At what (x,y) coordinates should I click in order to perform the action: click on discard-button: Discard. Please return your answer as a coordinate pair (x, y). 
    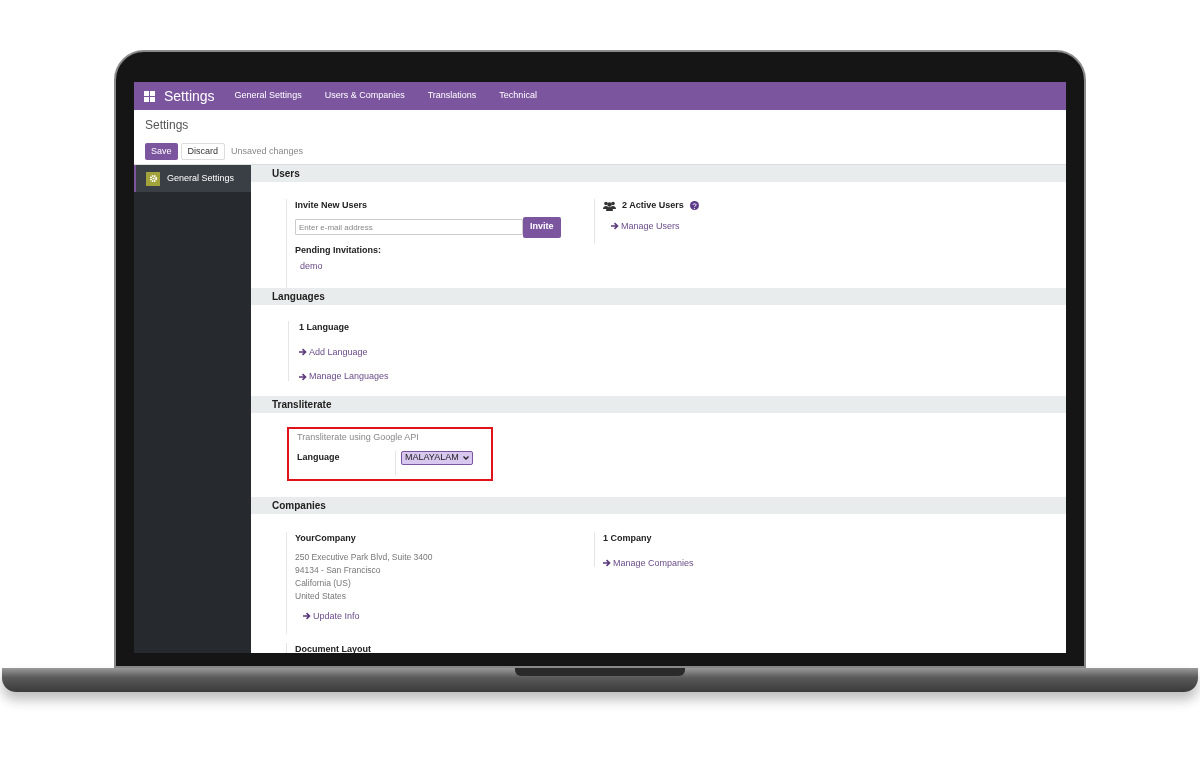
    Looking at the image, I should click on (203, 151).